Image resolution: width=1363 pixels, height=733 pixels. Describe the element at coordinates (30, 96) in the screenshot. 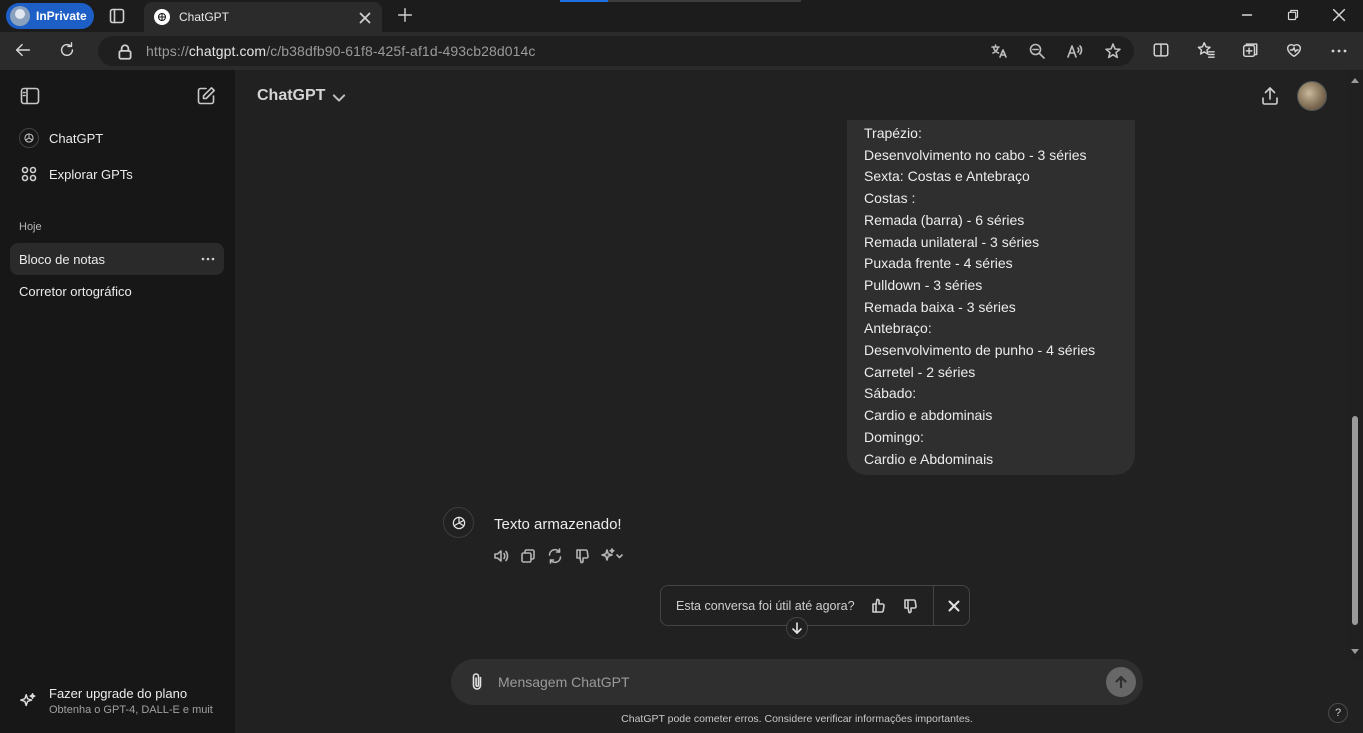

I see `toggle-sidebar-icon` at that location.